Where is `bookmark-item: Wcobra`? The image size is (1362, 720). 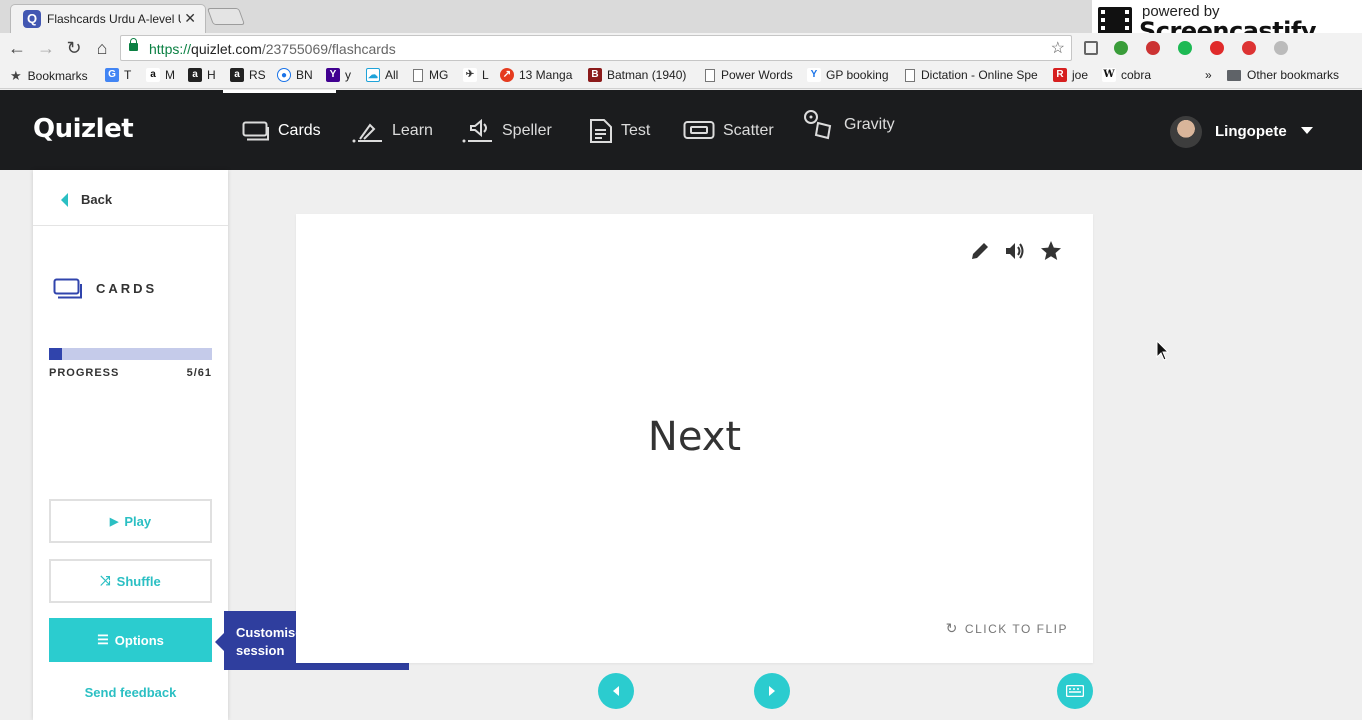
bookmark-item: Wcobra is located at coordinates (1126, 75).